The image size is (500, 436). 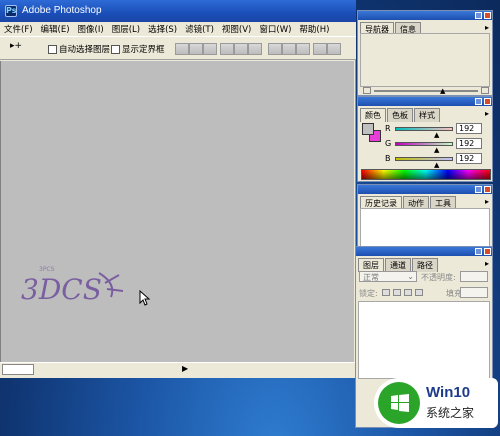 What do you see at coordinates (196, 49) in the screenshot?
I see `align-vcenter-icon` at bounding box center [196, 49].